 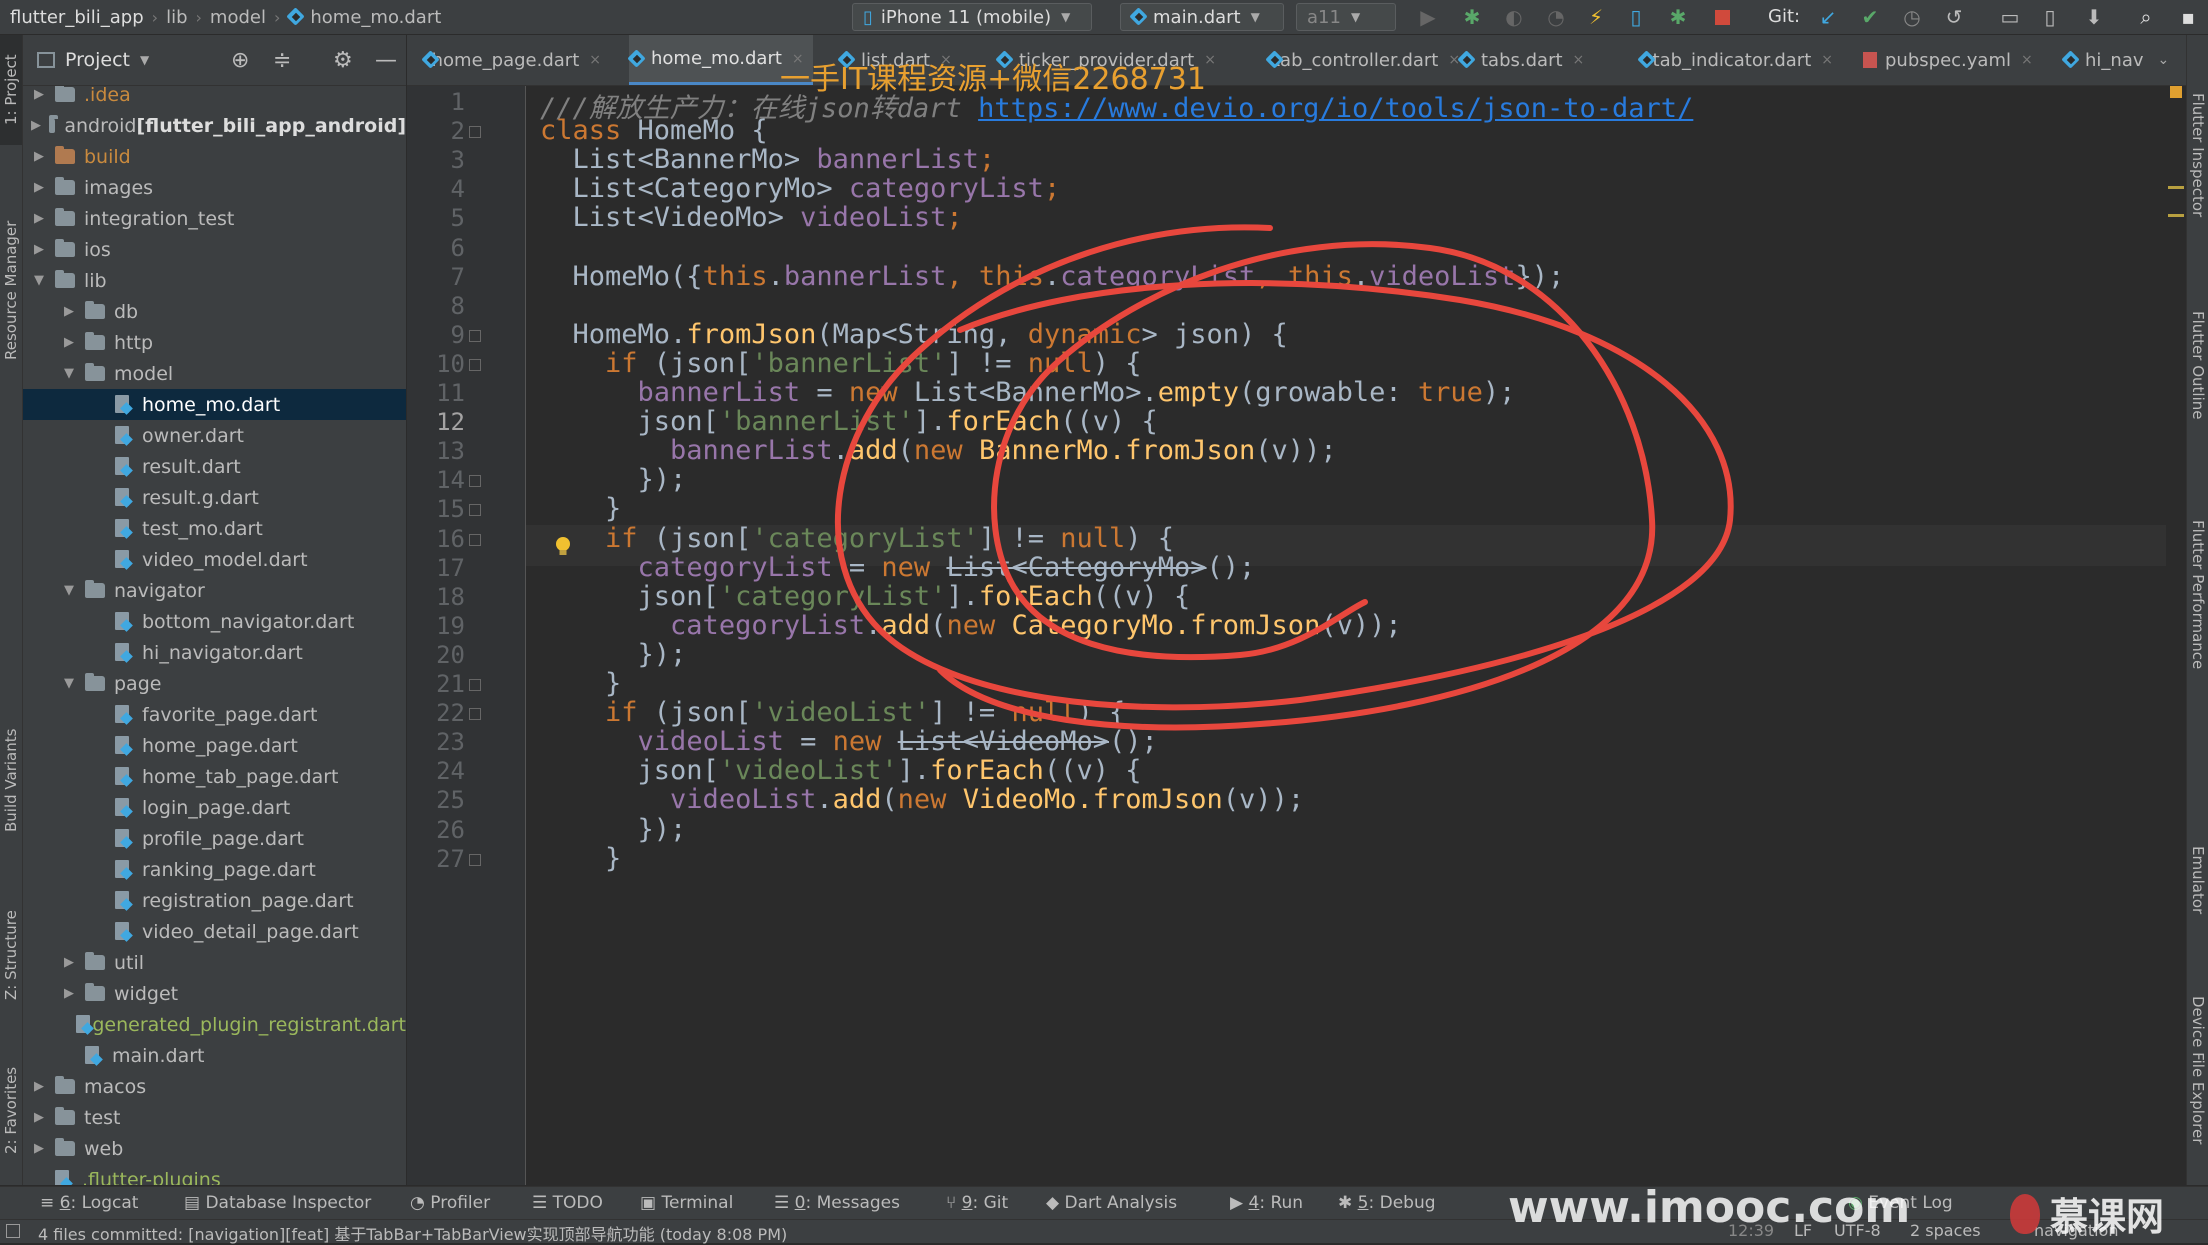 I want to click on rollback-icon: ↺, so click(x=1954, y=17).